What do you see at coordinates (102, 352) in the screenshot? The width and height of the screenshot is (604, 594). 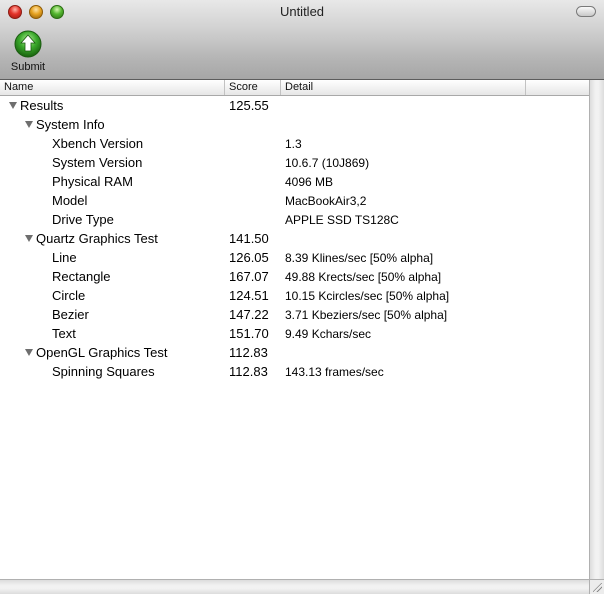 I see `row-name: OpenGL Graphics Test` at bounding box center [102, 352].